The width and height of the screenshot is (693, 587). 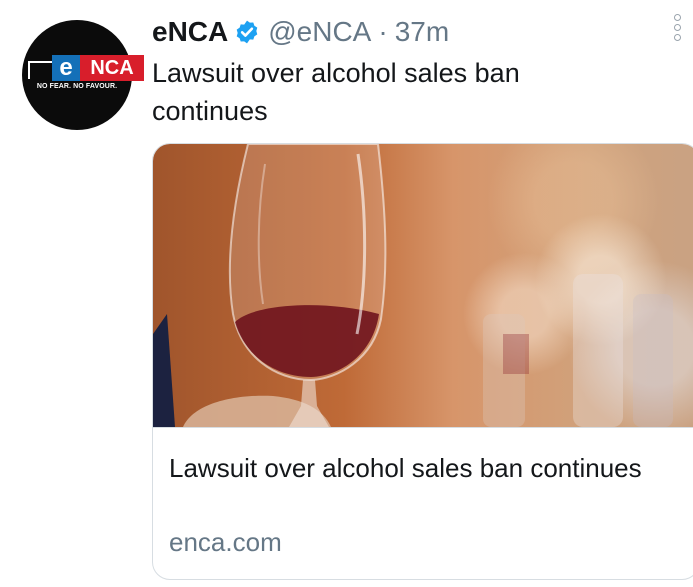 I want to click on logo-tagline: NO FEAR. NO FAVOUR., so click(x=77, y=86).